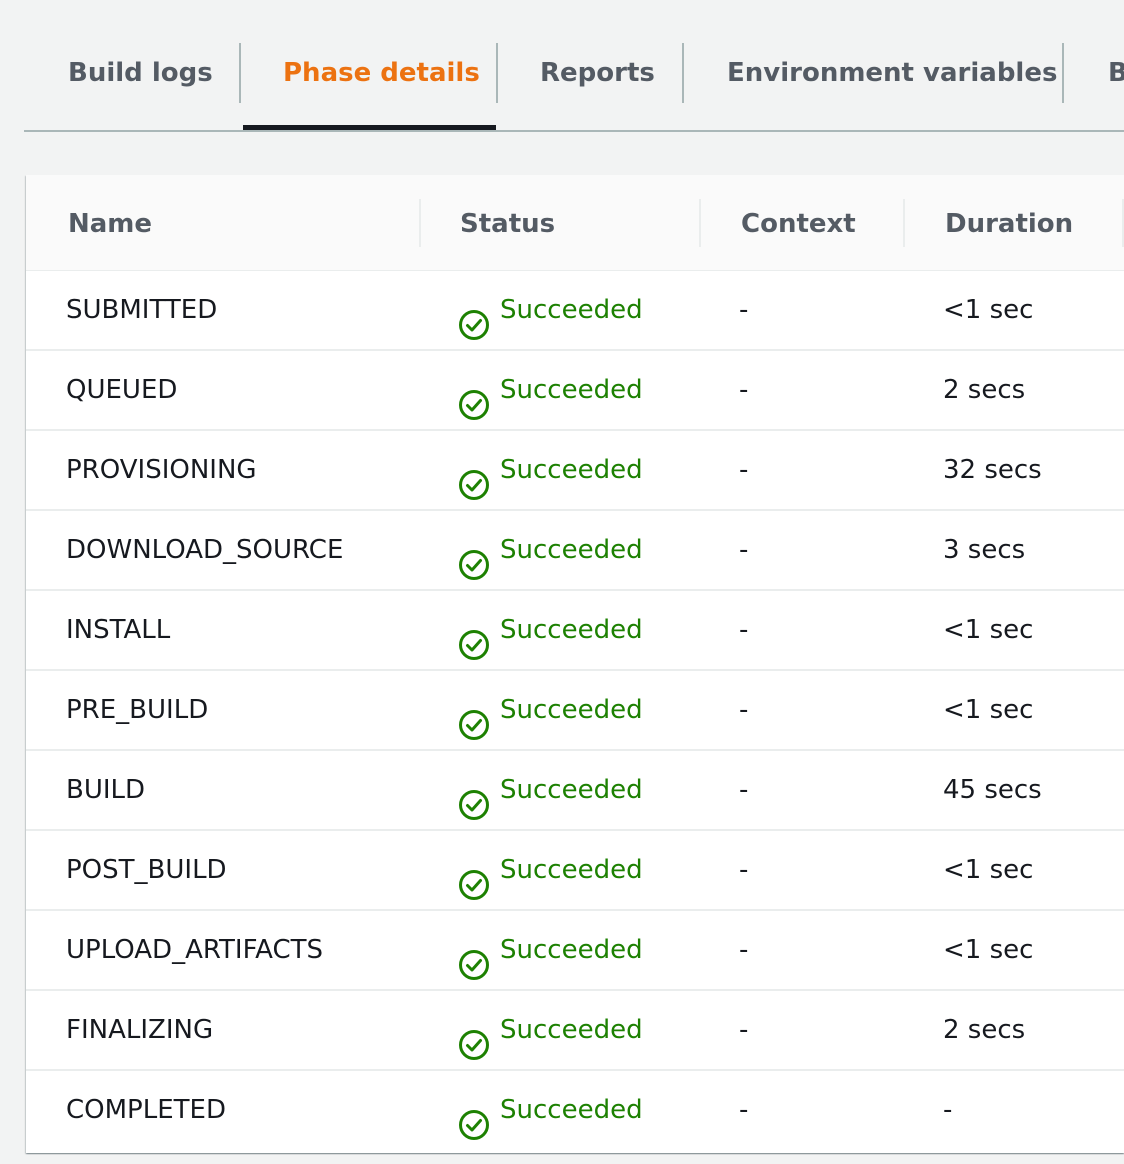 The height and width of the screenshot is (1164, 1124). What do you see at coordinates (798, 223) in the screenshot?
I see `column-header-context: Context` at bounding box center [798, 223].